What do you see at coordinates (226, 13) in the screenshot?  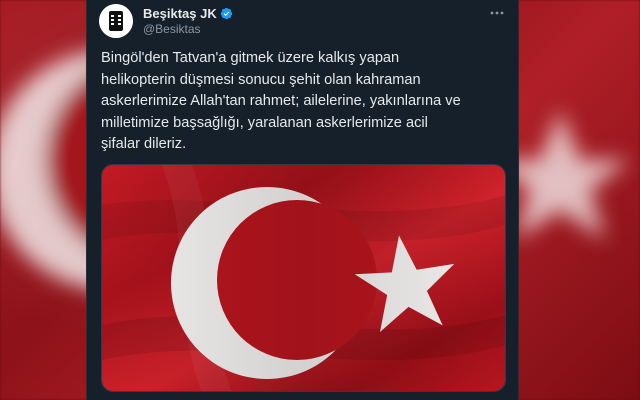 I see `verified-badge-icon` at bounding box center [226, 13].